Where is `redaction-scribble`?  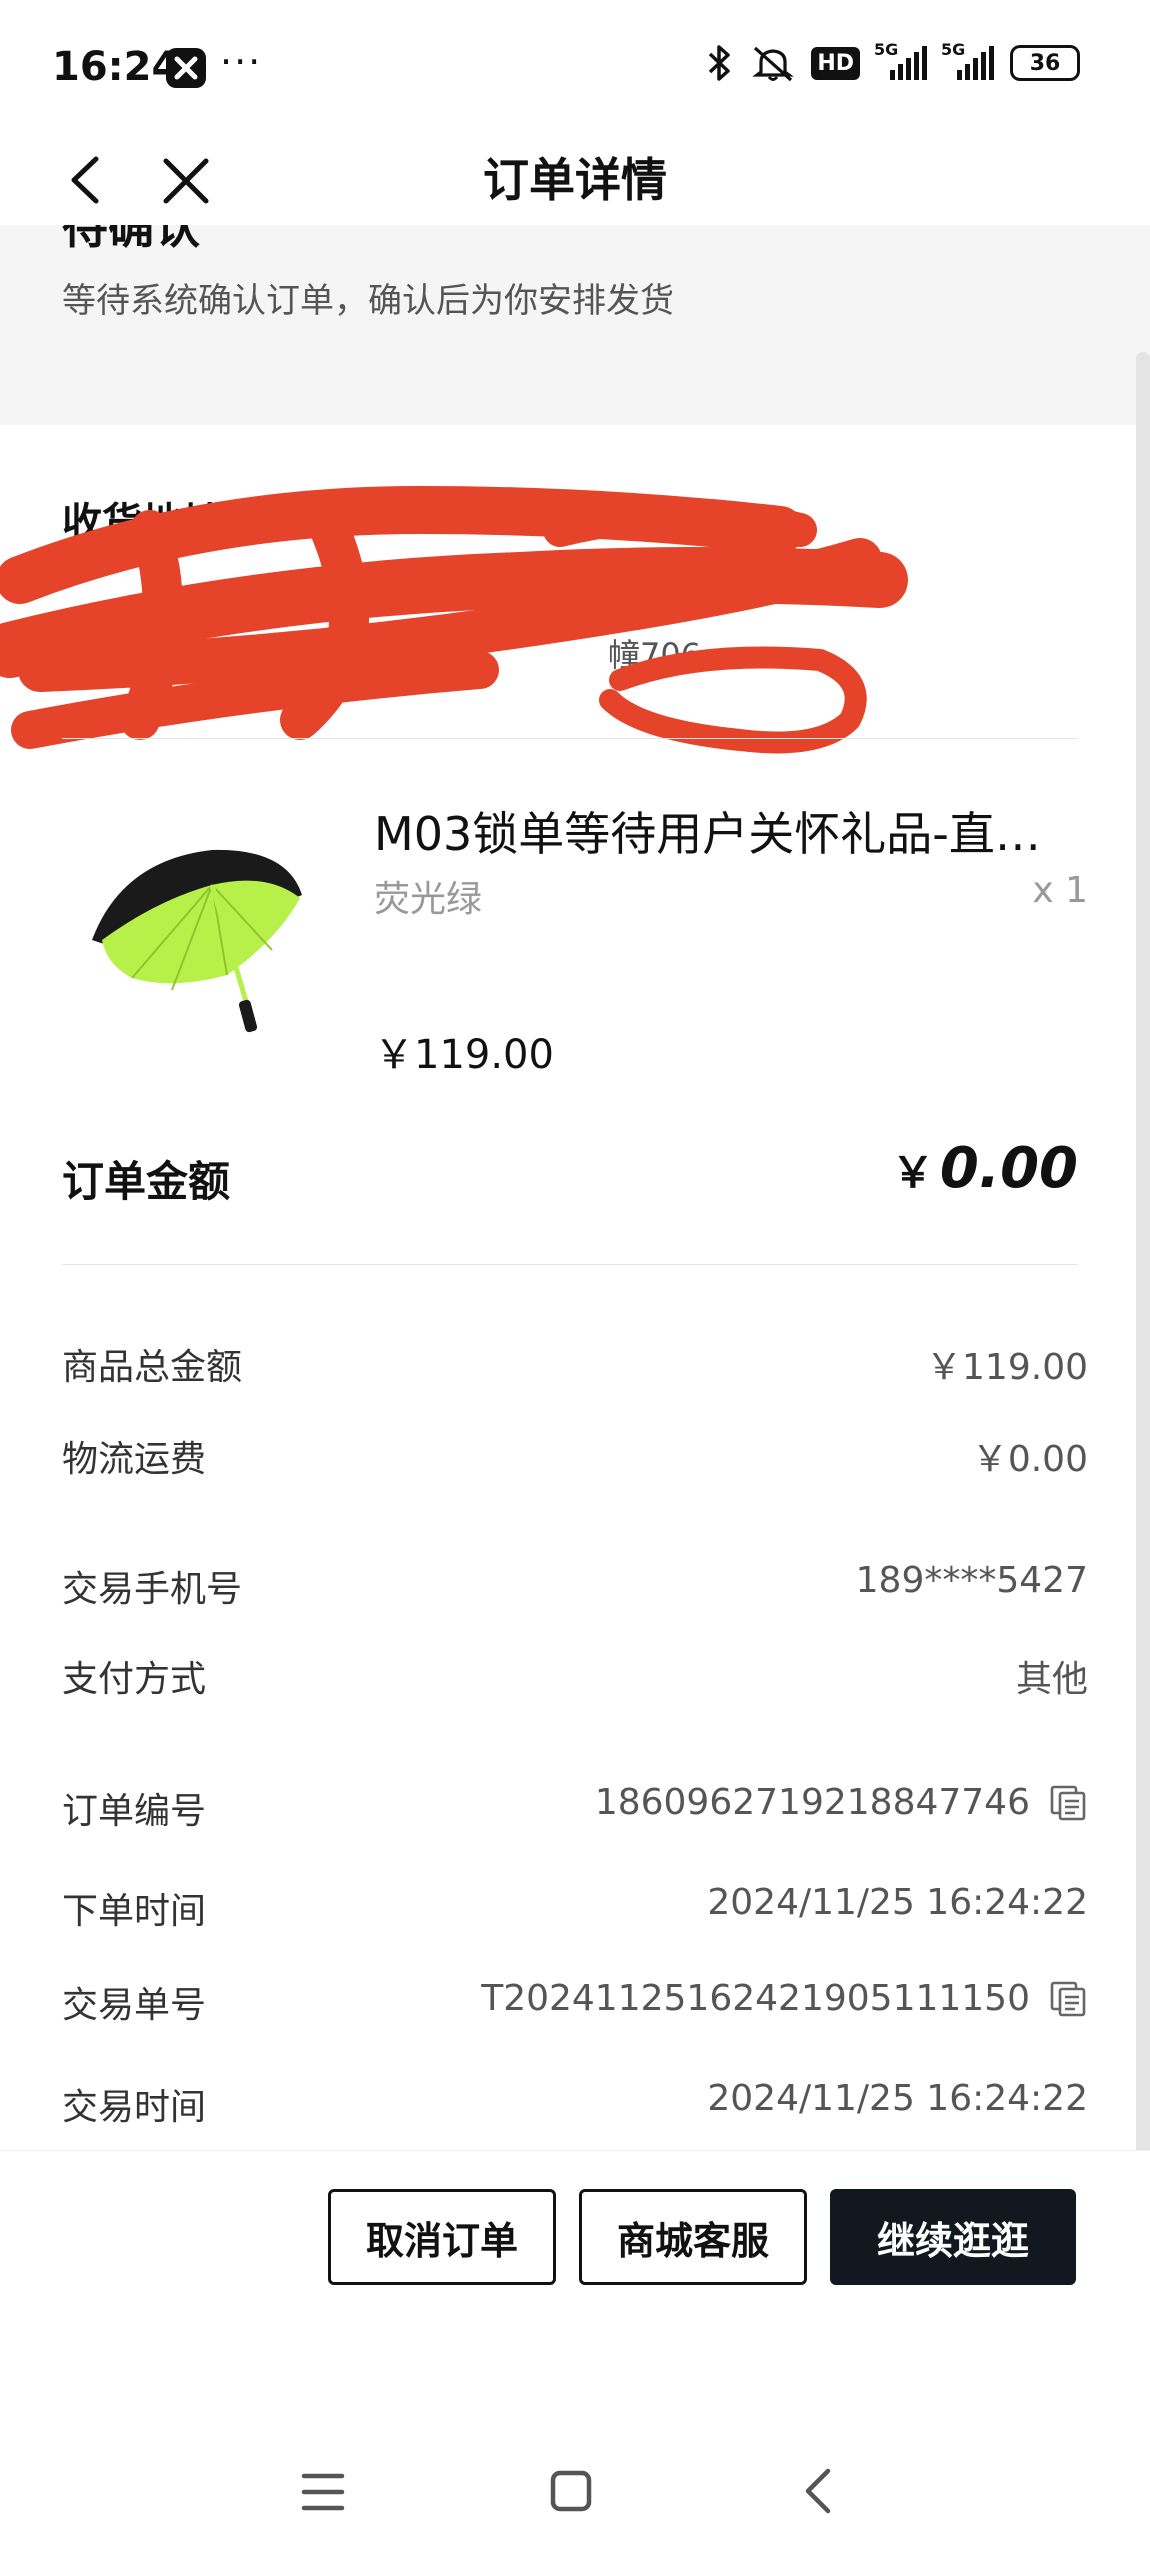 redaction-scribble is located at coordinates (454, 620).